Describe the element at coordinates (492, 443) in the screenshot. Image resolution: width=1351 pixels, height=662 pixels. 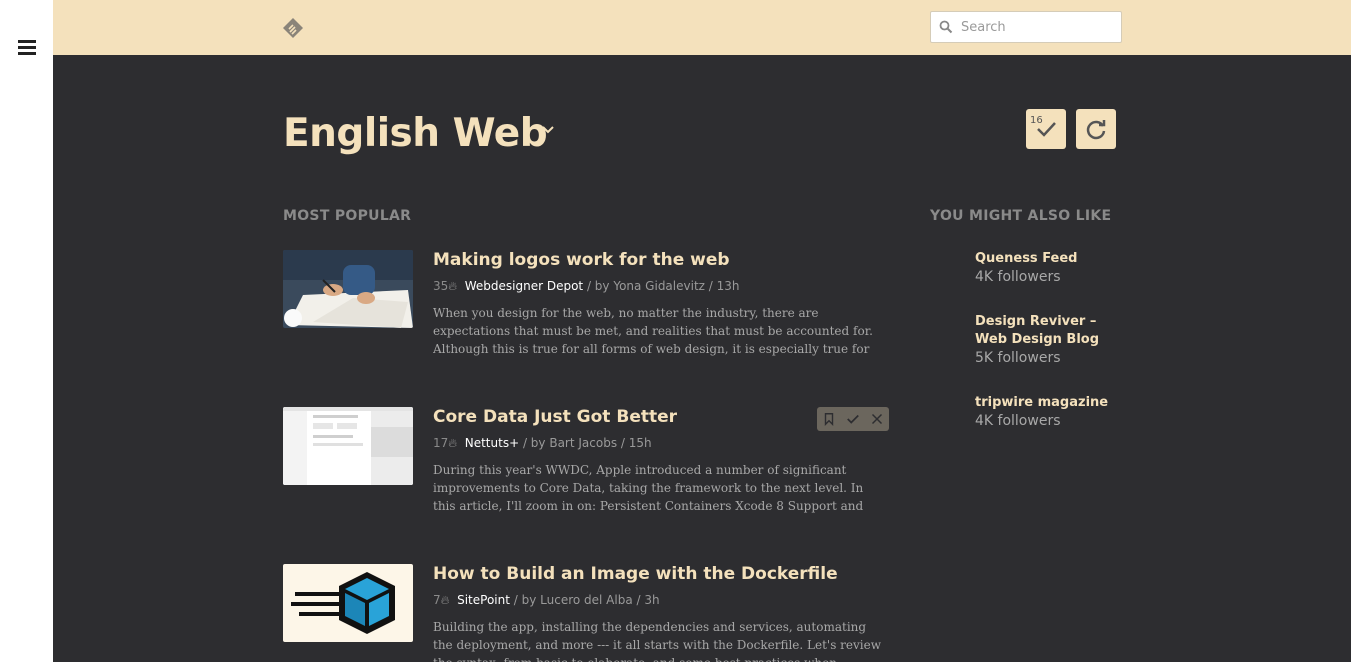
I see `article-source-link: Nettuts+` at that location.